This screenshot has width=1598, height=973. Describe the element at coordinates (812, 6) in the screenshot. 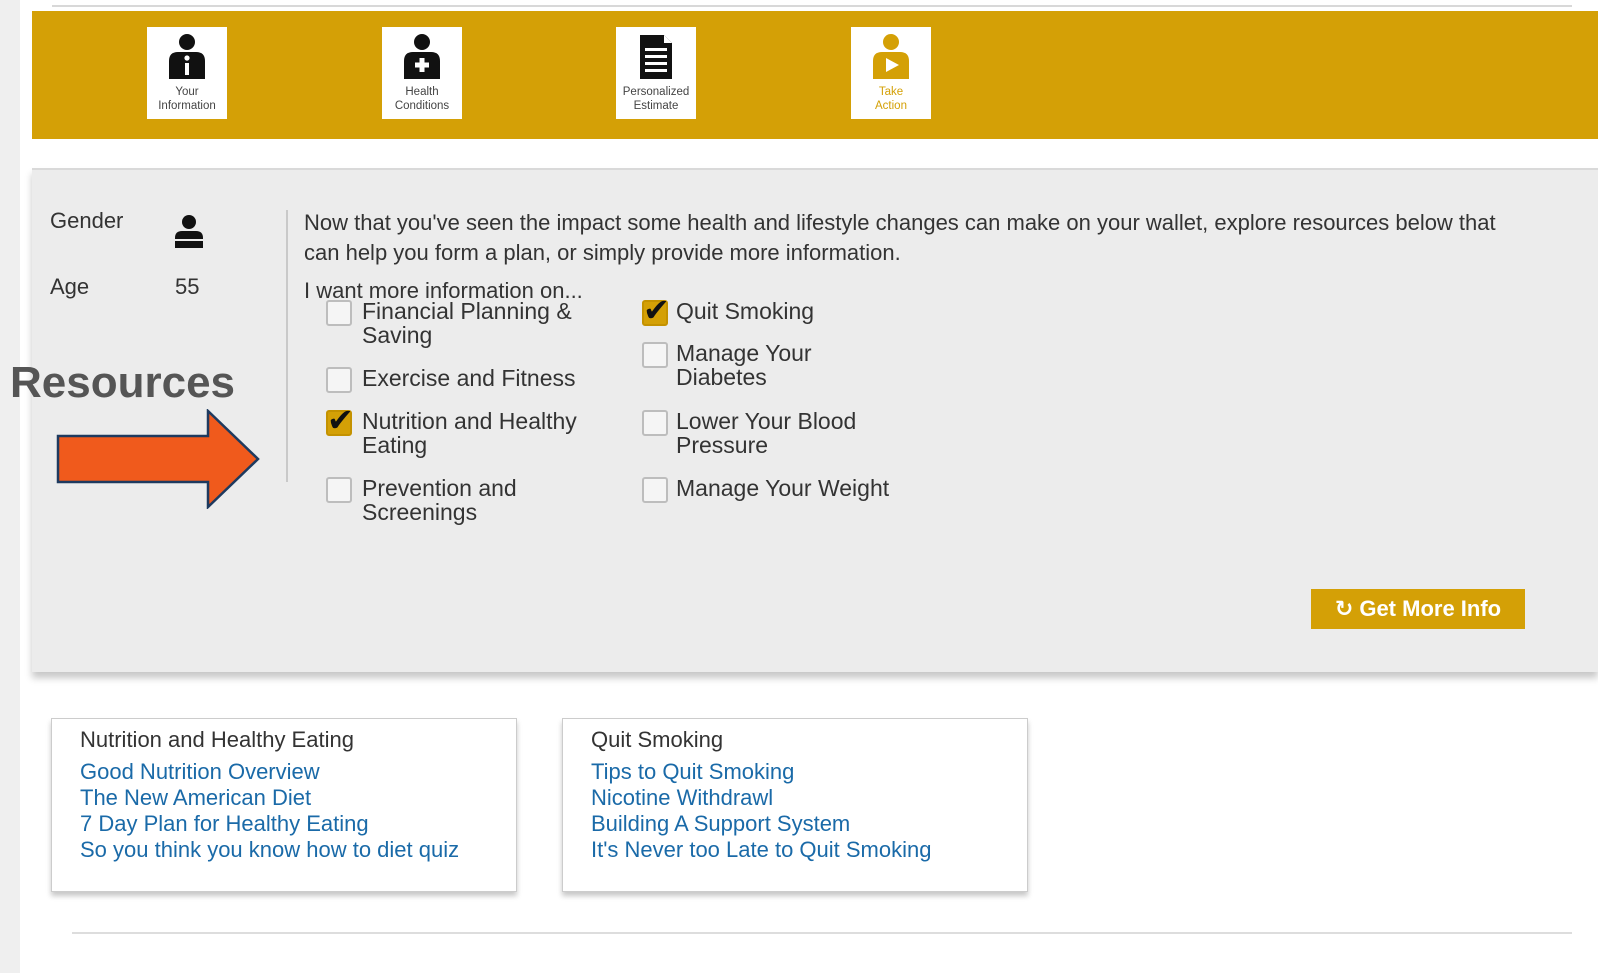

I see `top-divider` at that location.